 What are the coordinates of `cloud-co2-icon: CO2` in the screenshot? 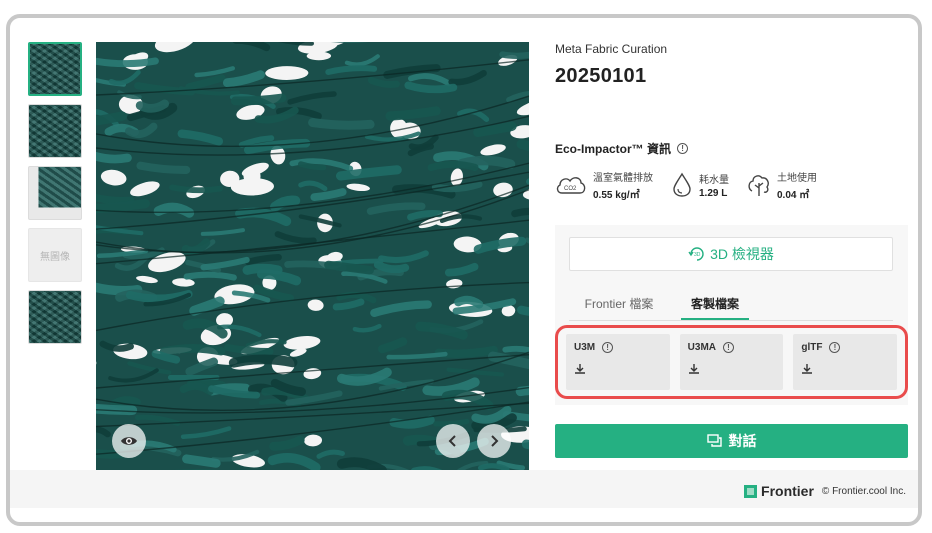 It's located at (571, 185).